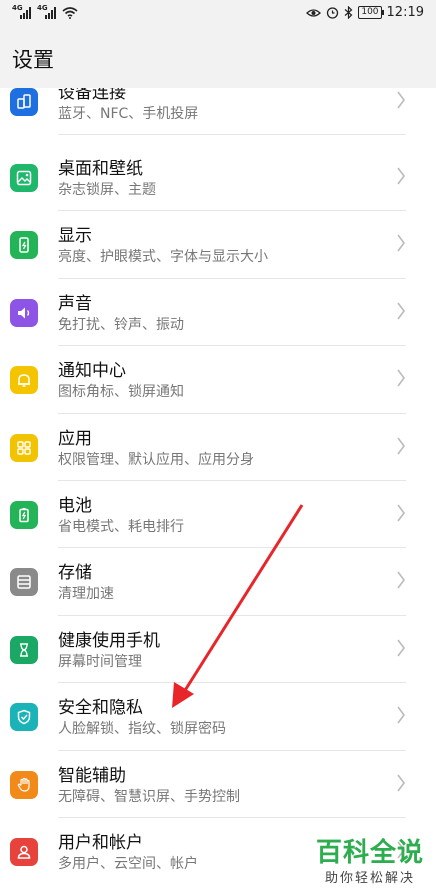 The image size is (436, 894). I want to click on sound-icon, so click(24, 312).